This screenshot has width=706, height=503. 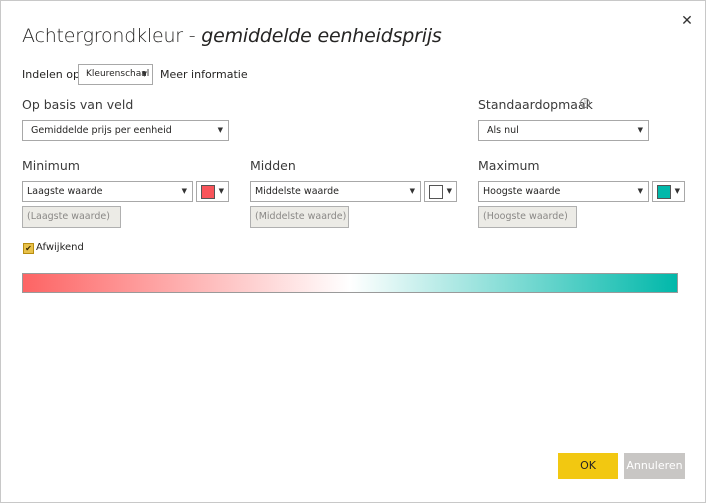 What do you see at coordinates (687, 21) in the screenshot?
I see `close-icon: ✕` at bounding box center [687, 21].